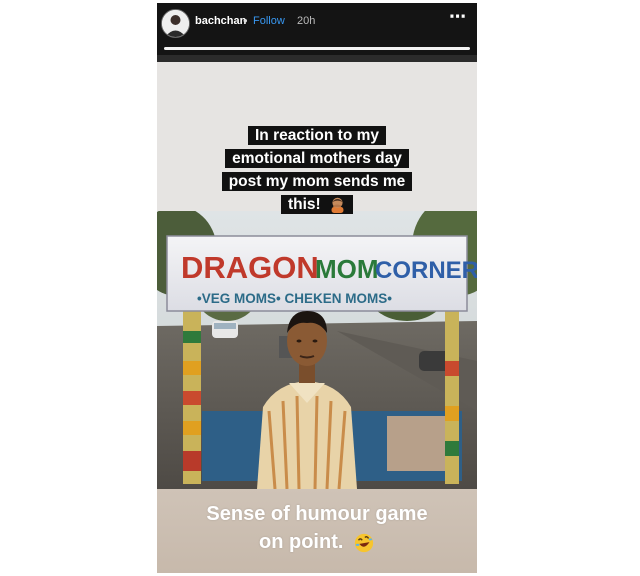 The height and width of the screenshot is (576, 640). What do you see at coordinates (426, 270) in the screenshot?
I see `sign-title-corner: CORNER` at bounding box center [426, 270].